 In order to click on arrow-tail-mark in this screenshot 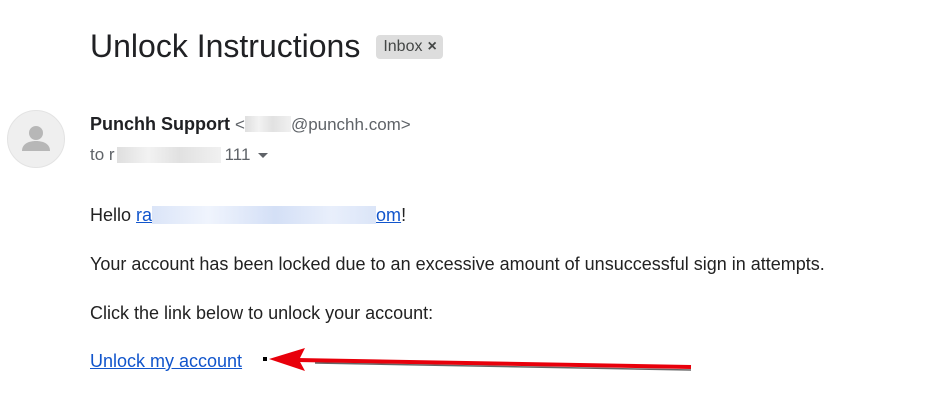, I will do `click(265, 359)`.